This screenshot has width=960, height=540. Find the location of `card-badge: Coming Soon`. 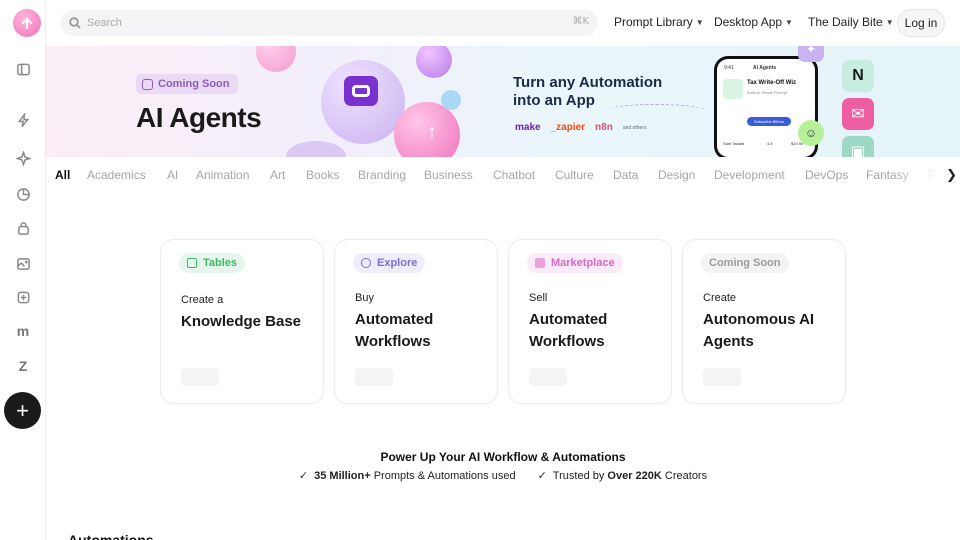

card-badge: Coming Soon is located at coordinates (745, 263).